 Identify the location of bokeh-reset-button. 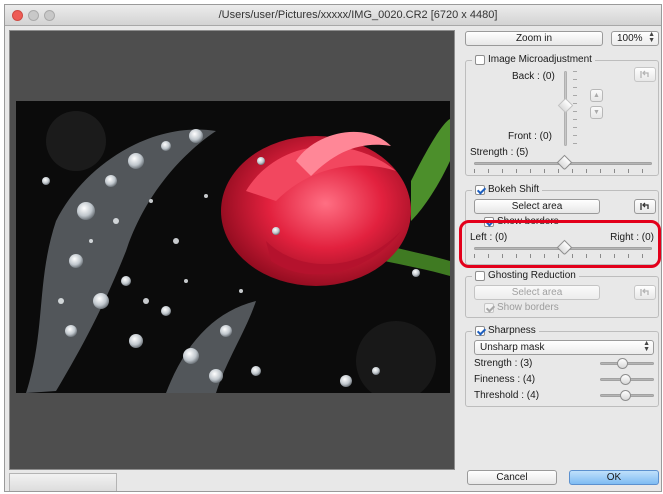
(645, 206).